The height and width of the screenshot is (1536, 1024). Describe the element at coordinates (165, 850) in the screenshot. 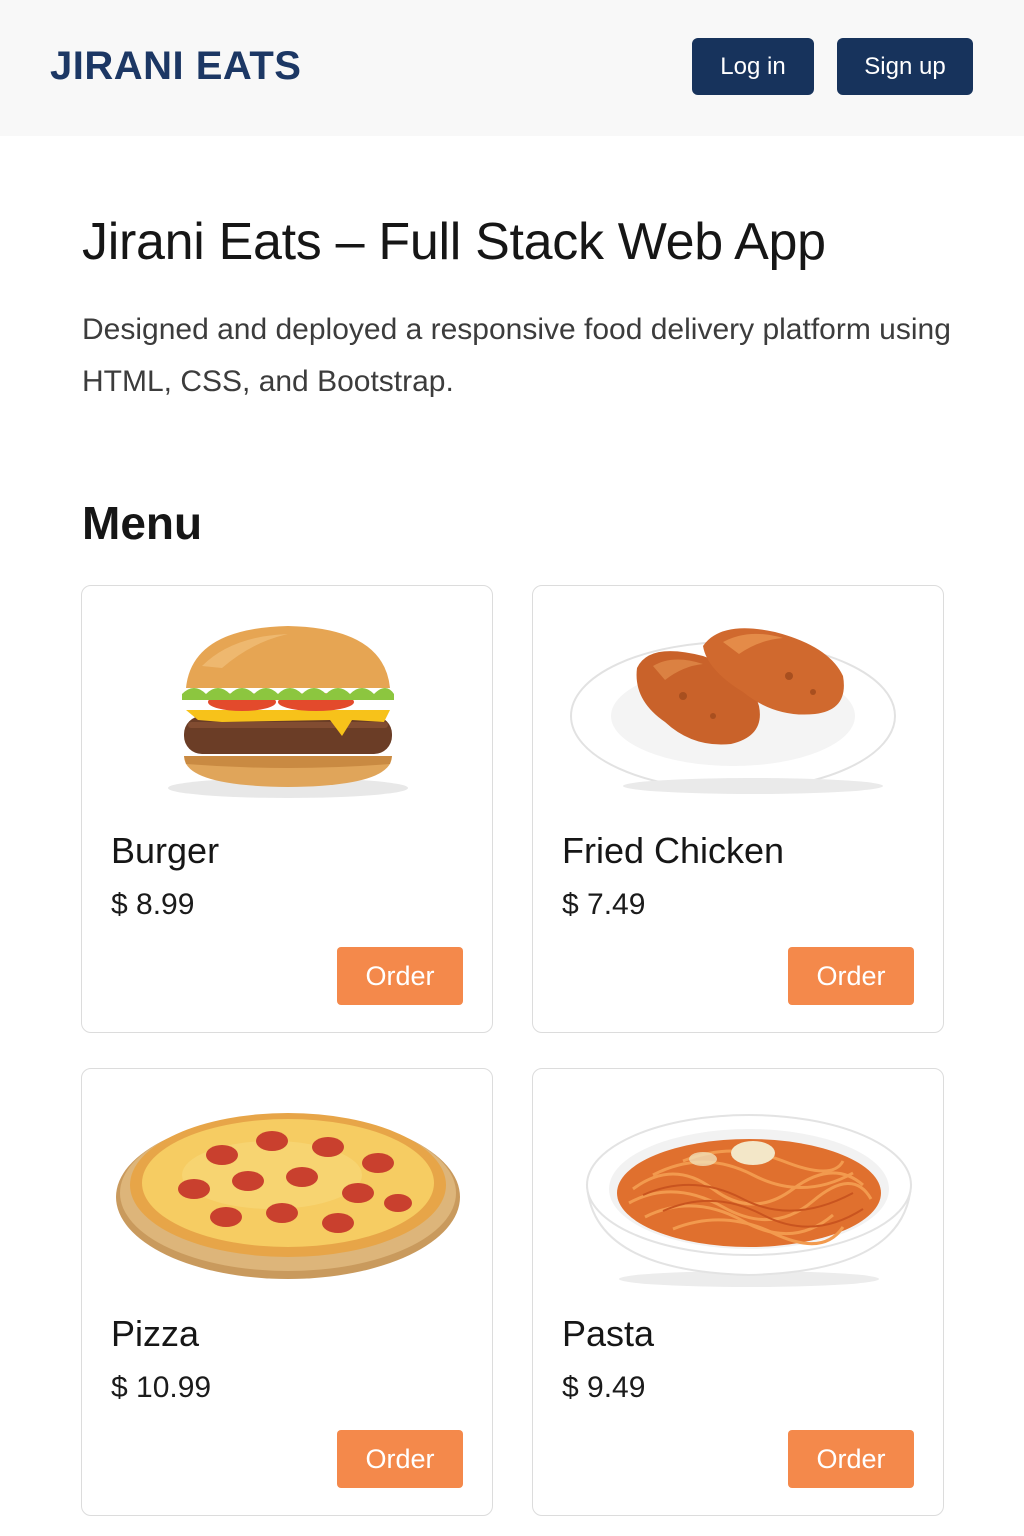

I see `menu-item-name: Burger` at that location.